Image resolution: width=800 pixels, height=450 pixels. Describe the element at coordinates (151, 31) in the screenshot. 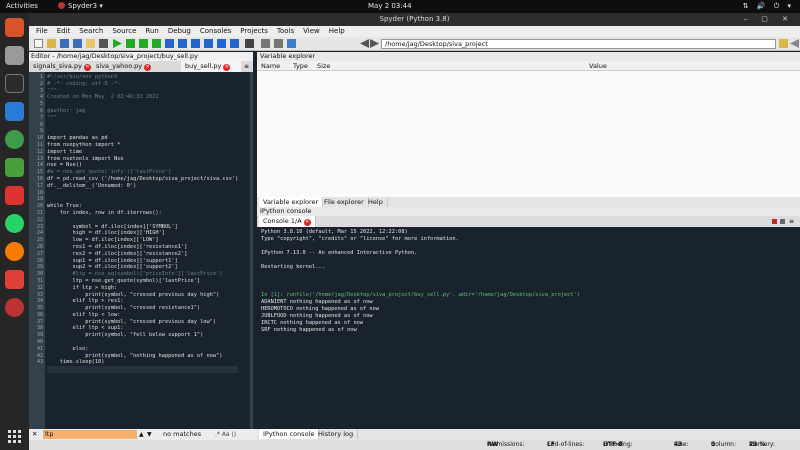

I see `menu-run: Run` at that location.